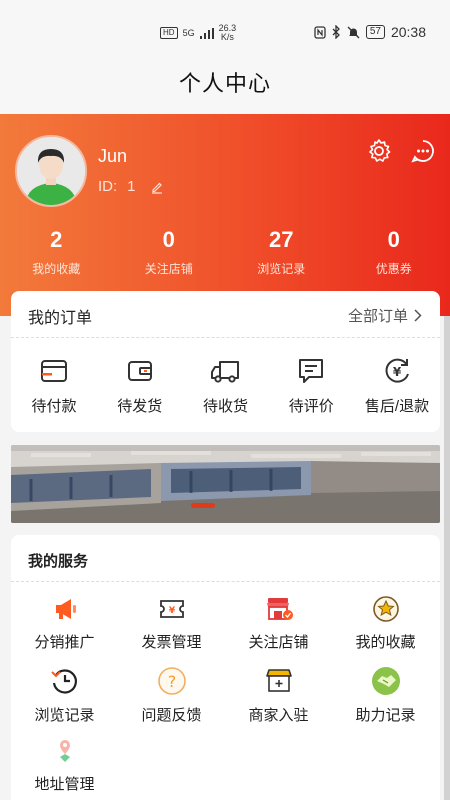  Describe the element at coordinates (278, 715) in the screenshot. I see `service-label: 商家入驻` at that location.